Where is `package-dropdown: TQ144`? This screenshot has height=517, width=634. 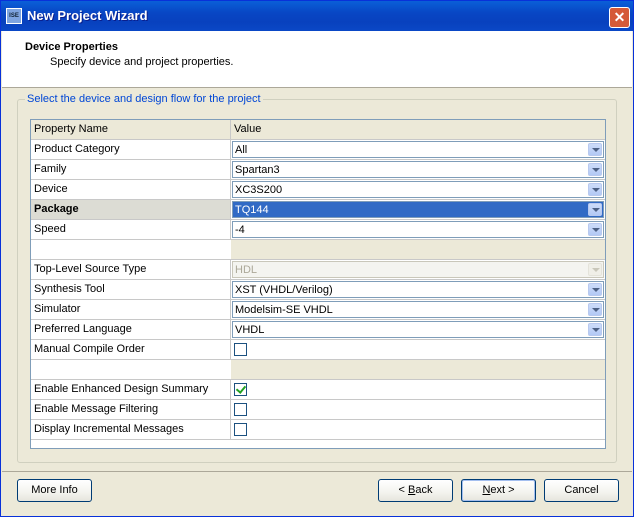 package-dropdown: TQ144 is located at coordinates (418, 209).